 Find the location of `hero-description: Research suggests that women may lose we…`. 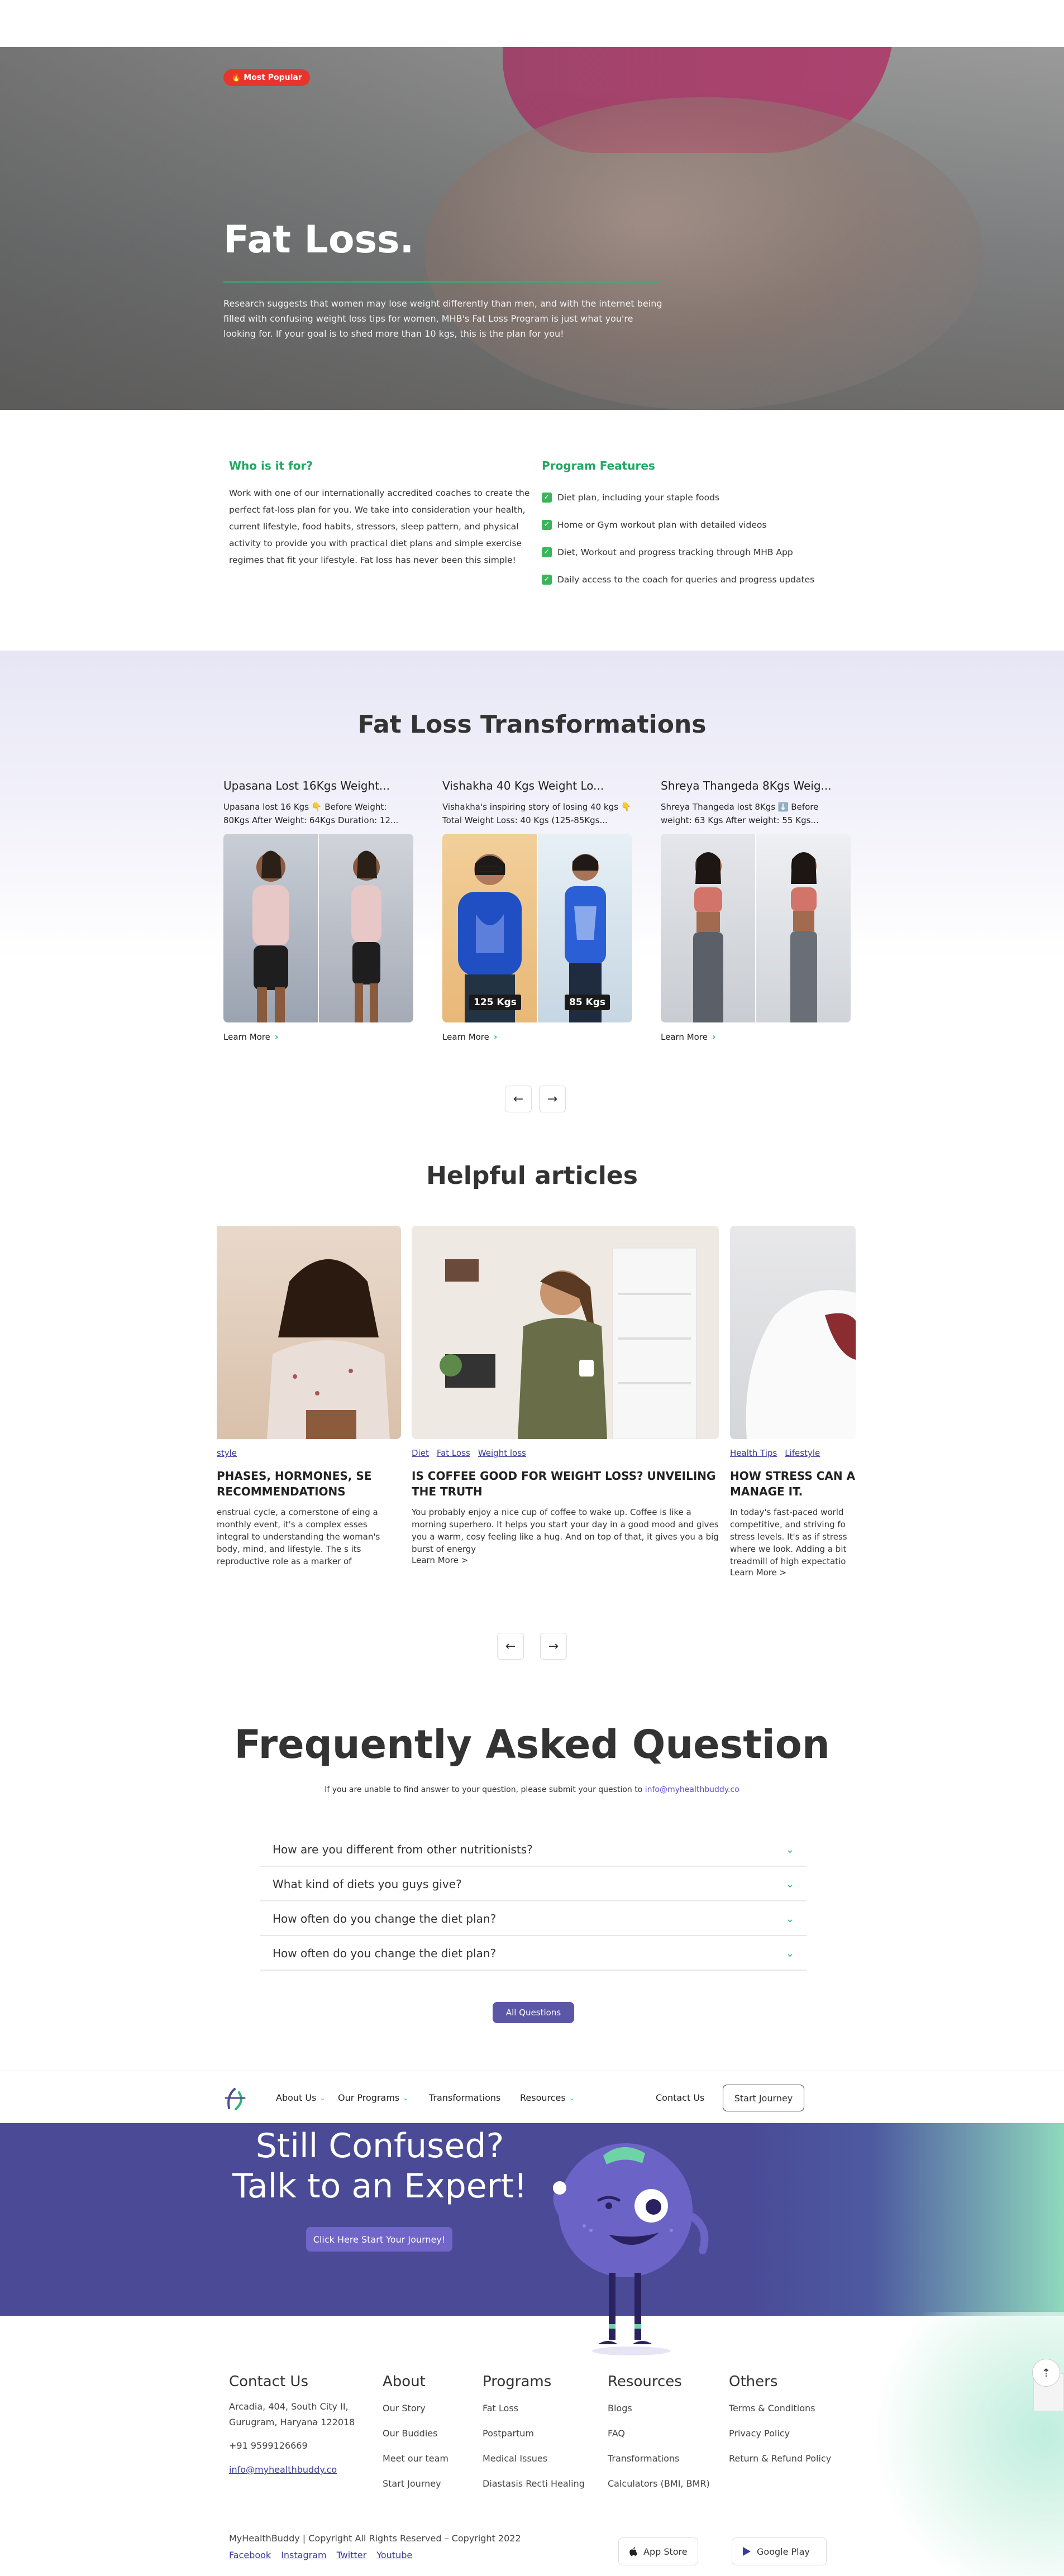

hero-description: Research suggests that women may lose we… is located at coordinates (442, 319).